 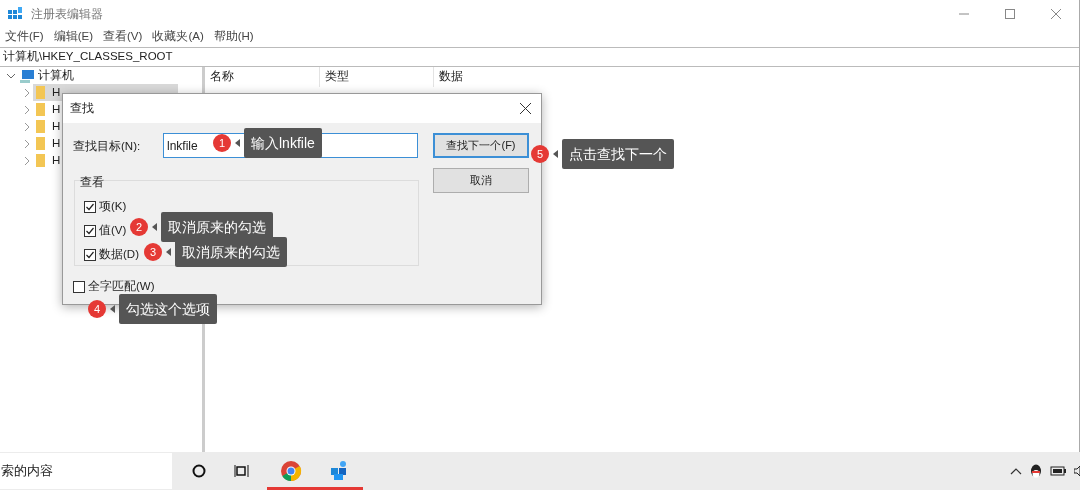 What do you see at coordinates (539, 57) in the screenshot?
I see `address-bar: 计算机\HKEY_CLASSES_ROOT` at bounding box center [539, 57].